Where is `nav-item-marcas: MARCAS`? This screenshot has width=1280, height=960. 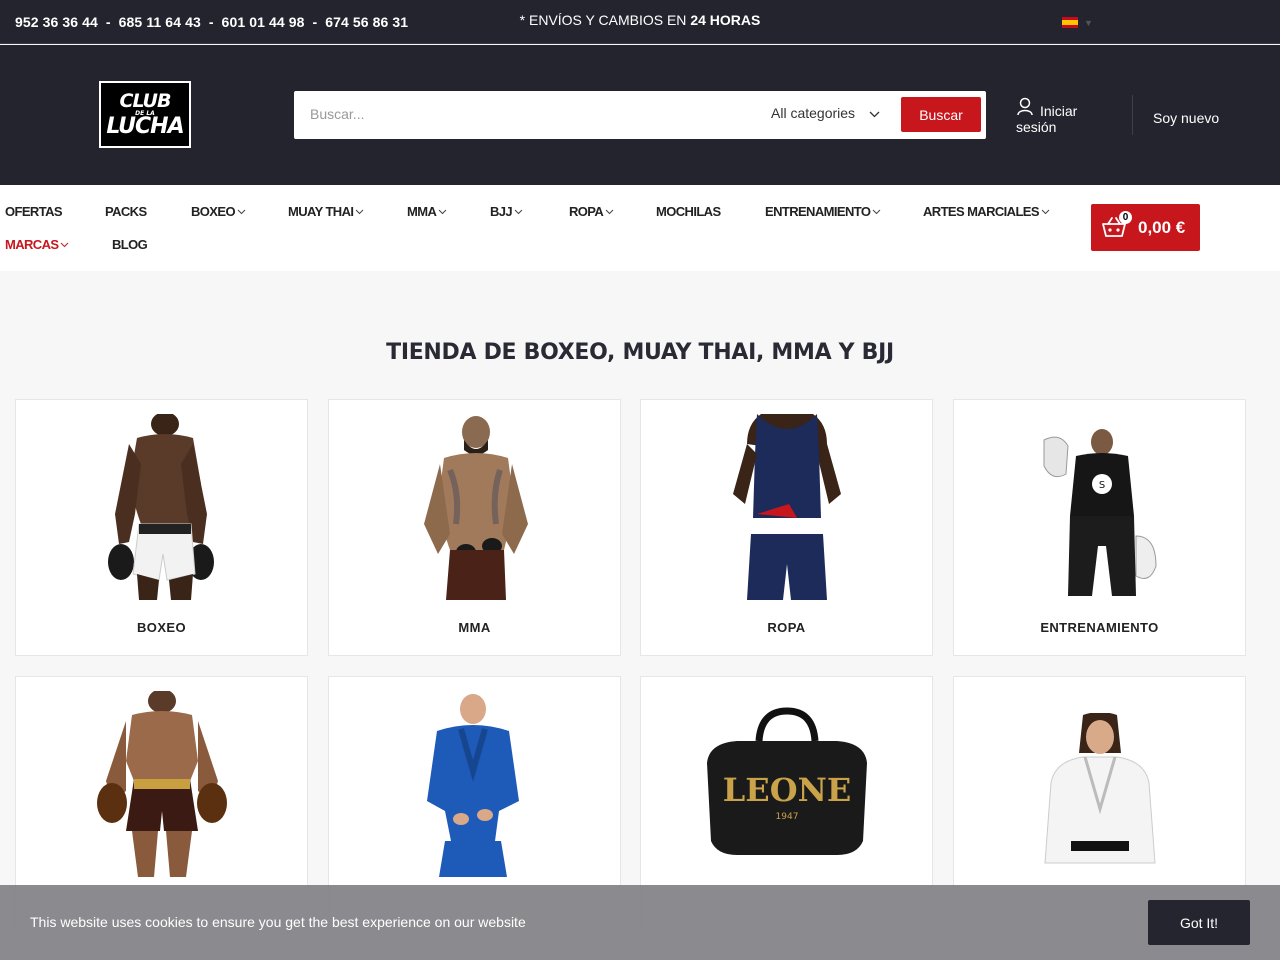 nav-item-marcas: MARCAS is located at coordinates (37, 244).